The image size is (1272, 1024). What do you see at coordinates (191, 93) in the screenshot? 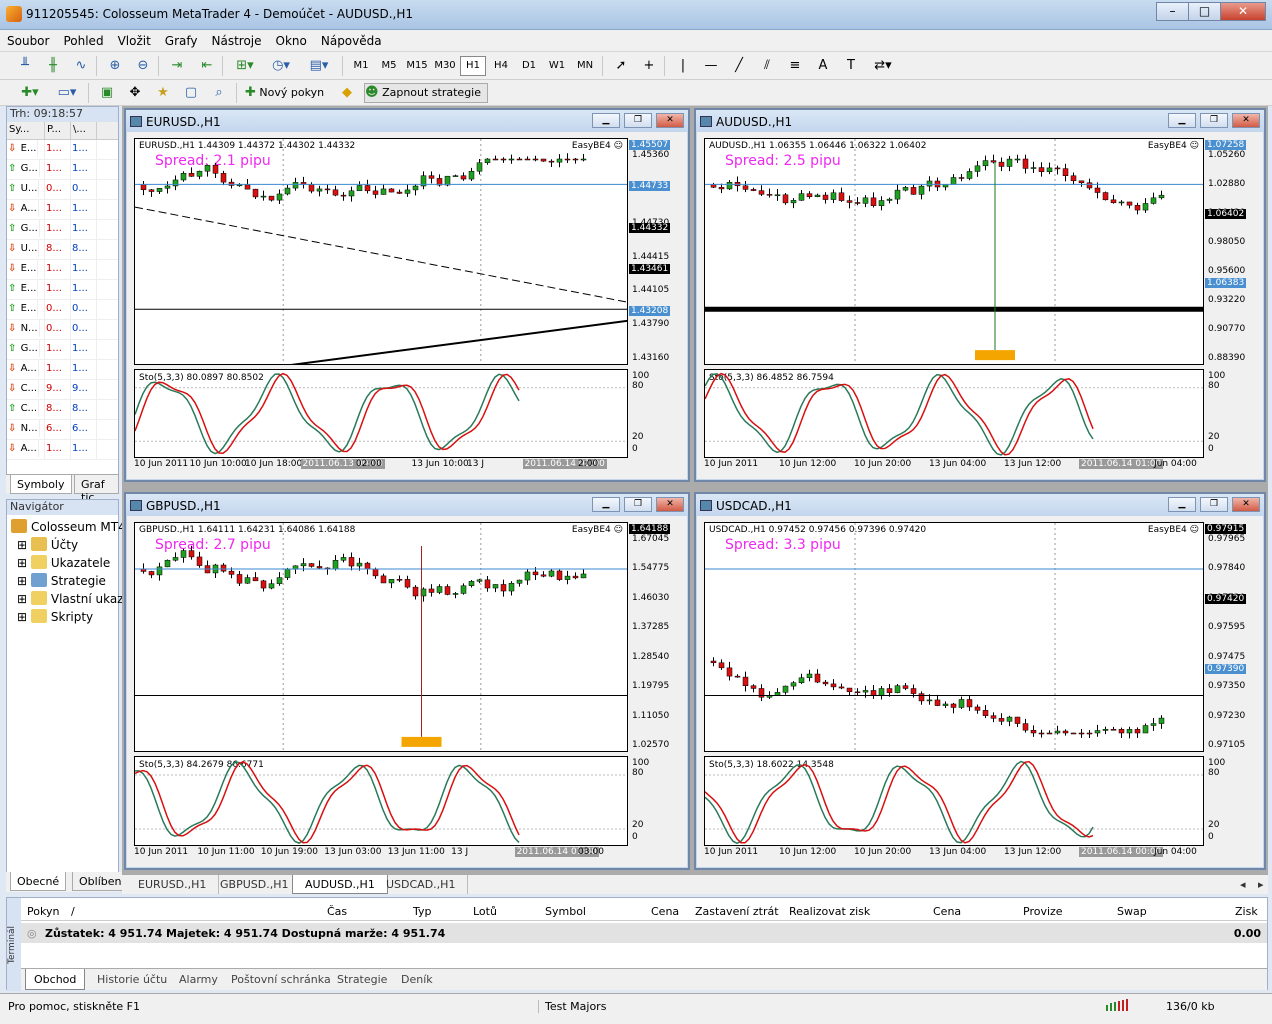
I see `terminal-icon: ▢` at bounding box center [191, 93].